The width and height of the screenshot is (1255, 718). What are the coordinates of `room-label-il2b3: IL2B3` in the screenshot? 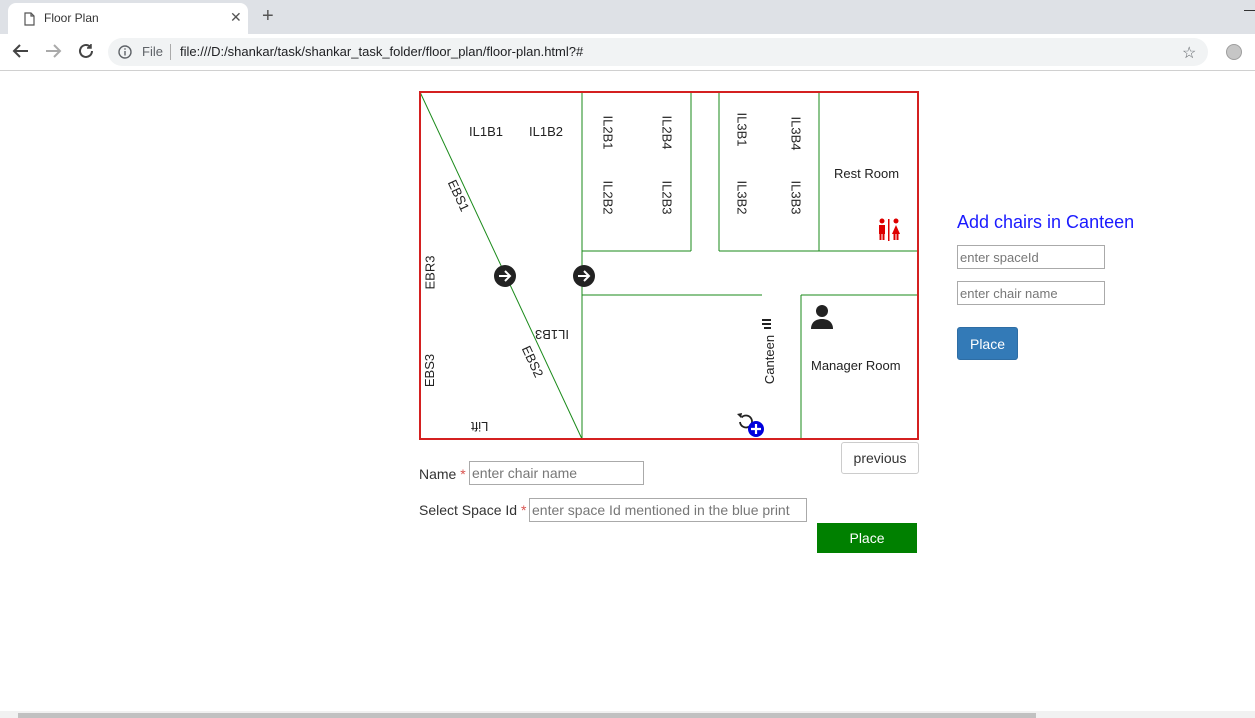 It's located at (667, 197).